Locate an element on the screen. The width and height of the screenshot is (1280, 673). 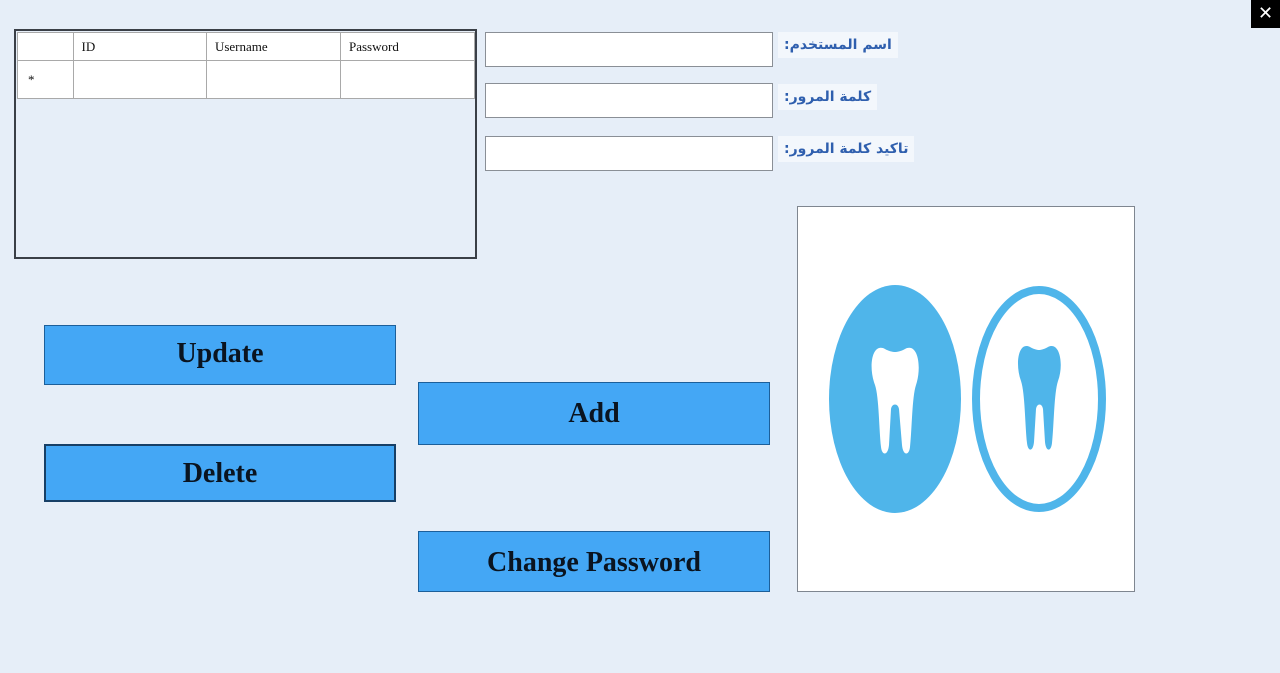
password-label: كلمة المرور: is located at coordinates (828, 97).